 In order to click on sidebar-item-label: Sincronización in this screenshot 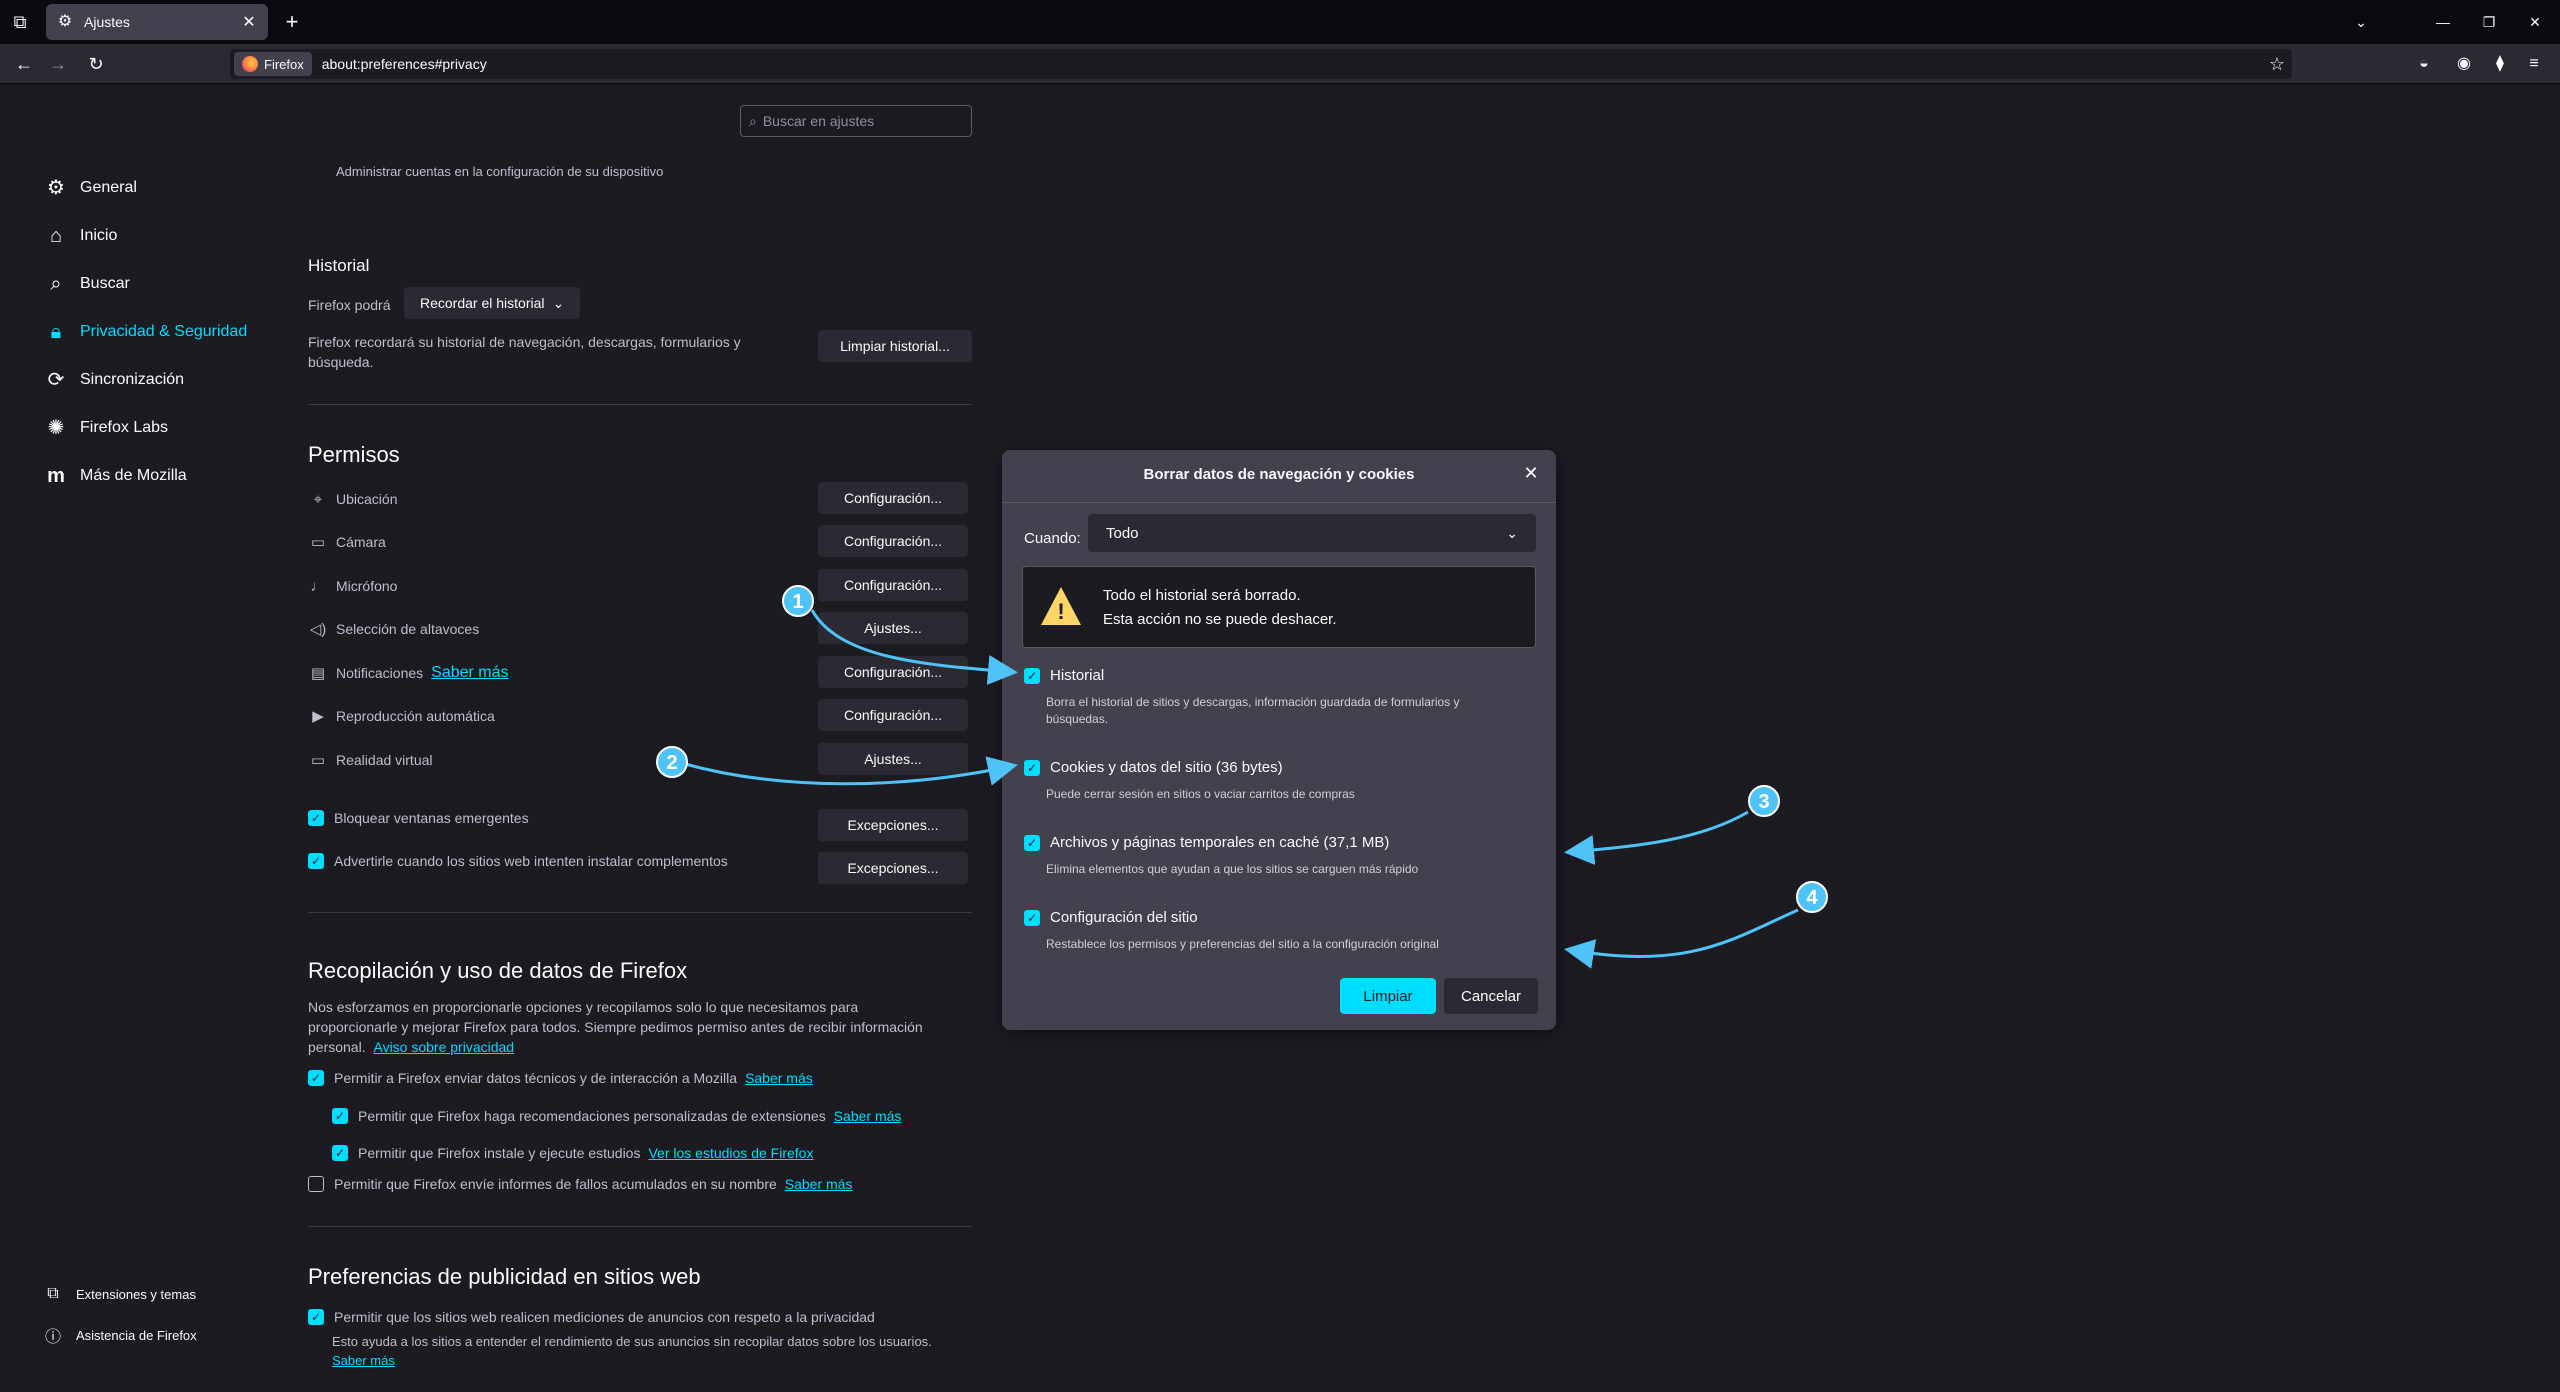, I will do `click(132, 379)`.